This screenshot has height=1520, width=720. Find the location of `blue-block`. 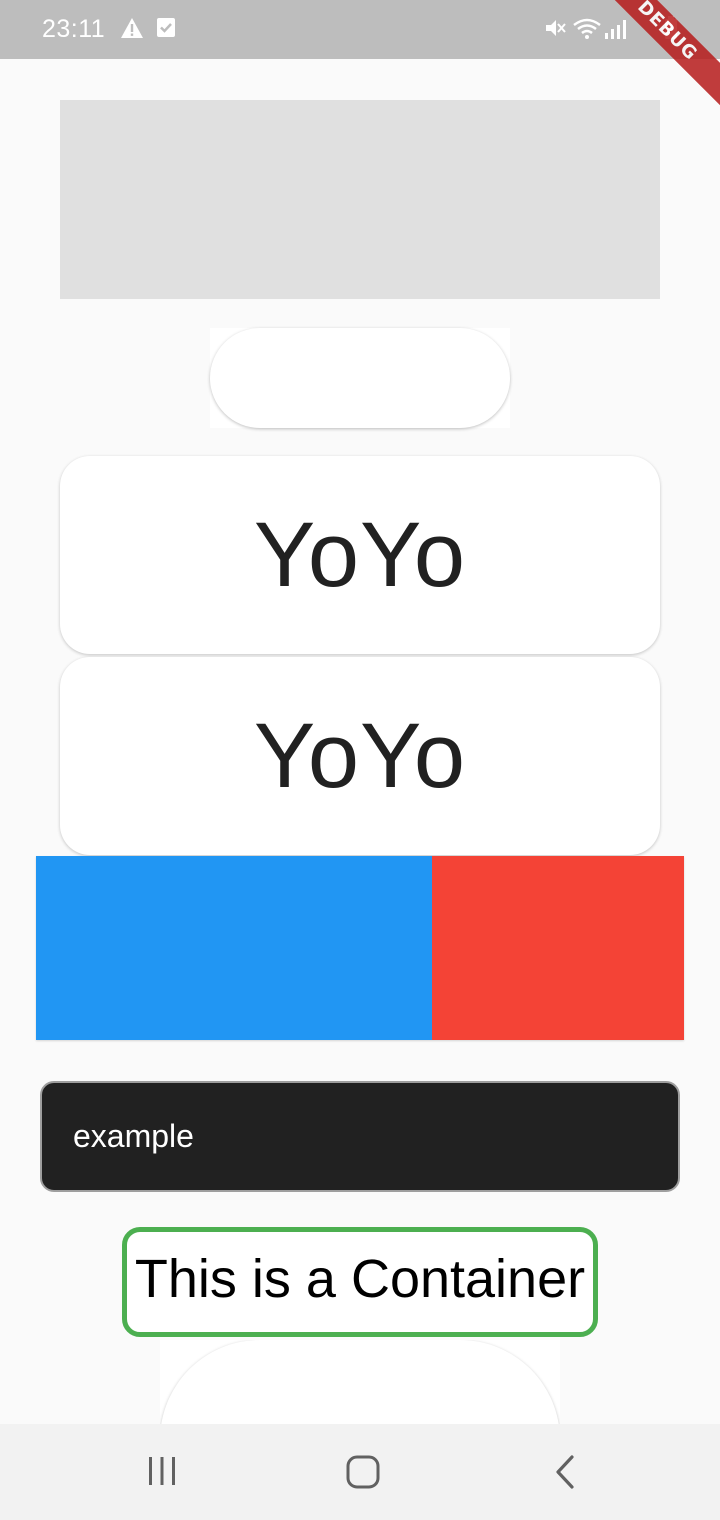

blue-block is located at coordinates (234, 948).